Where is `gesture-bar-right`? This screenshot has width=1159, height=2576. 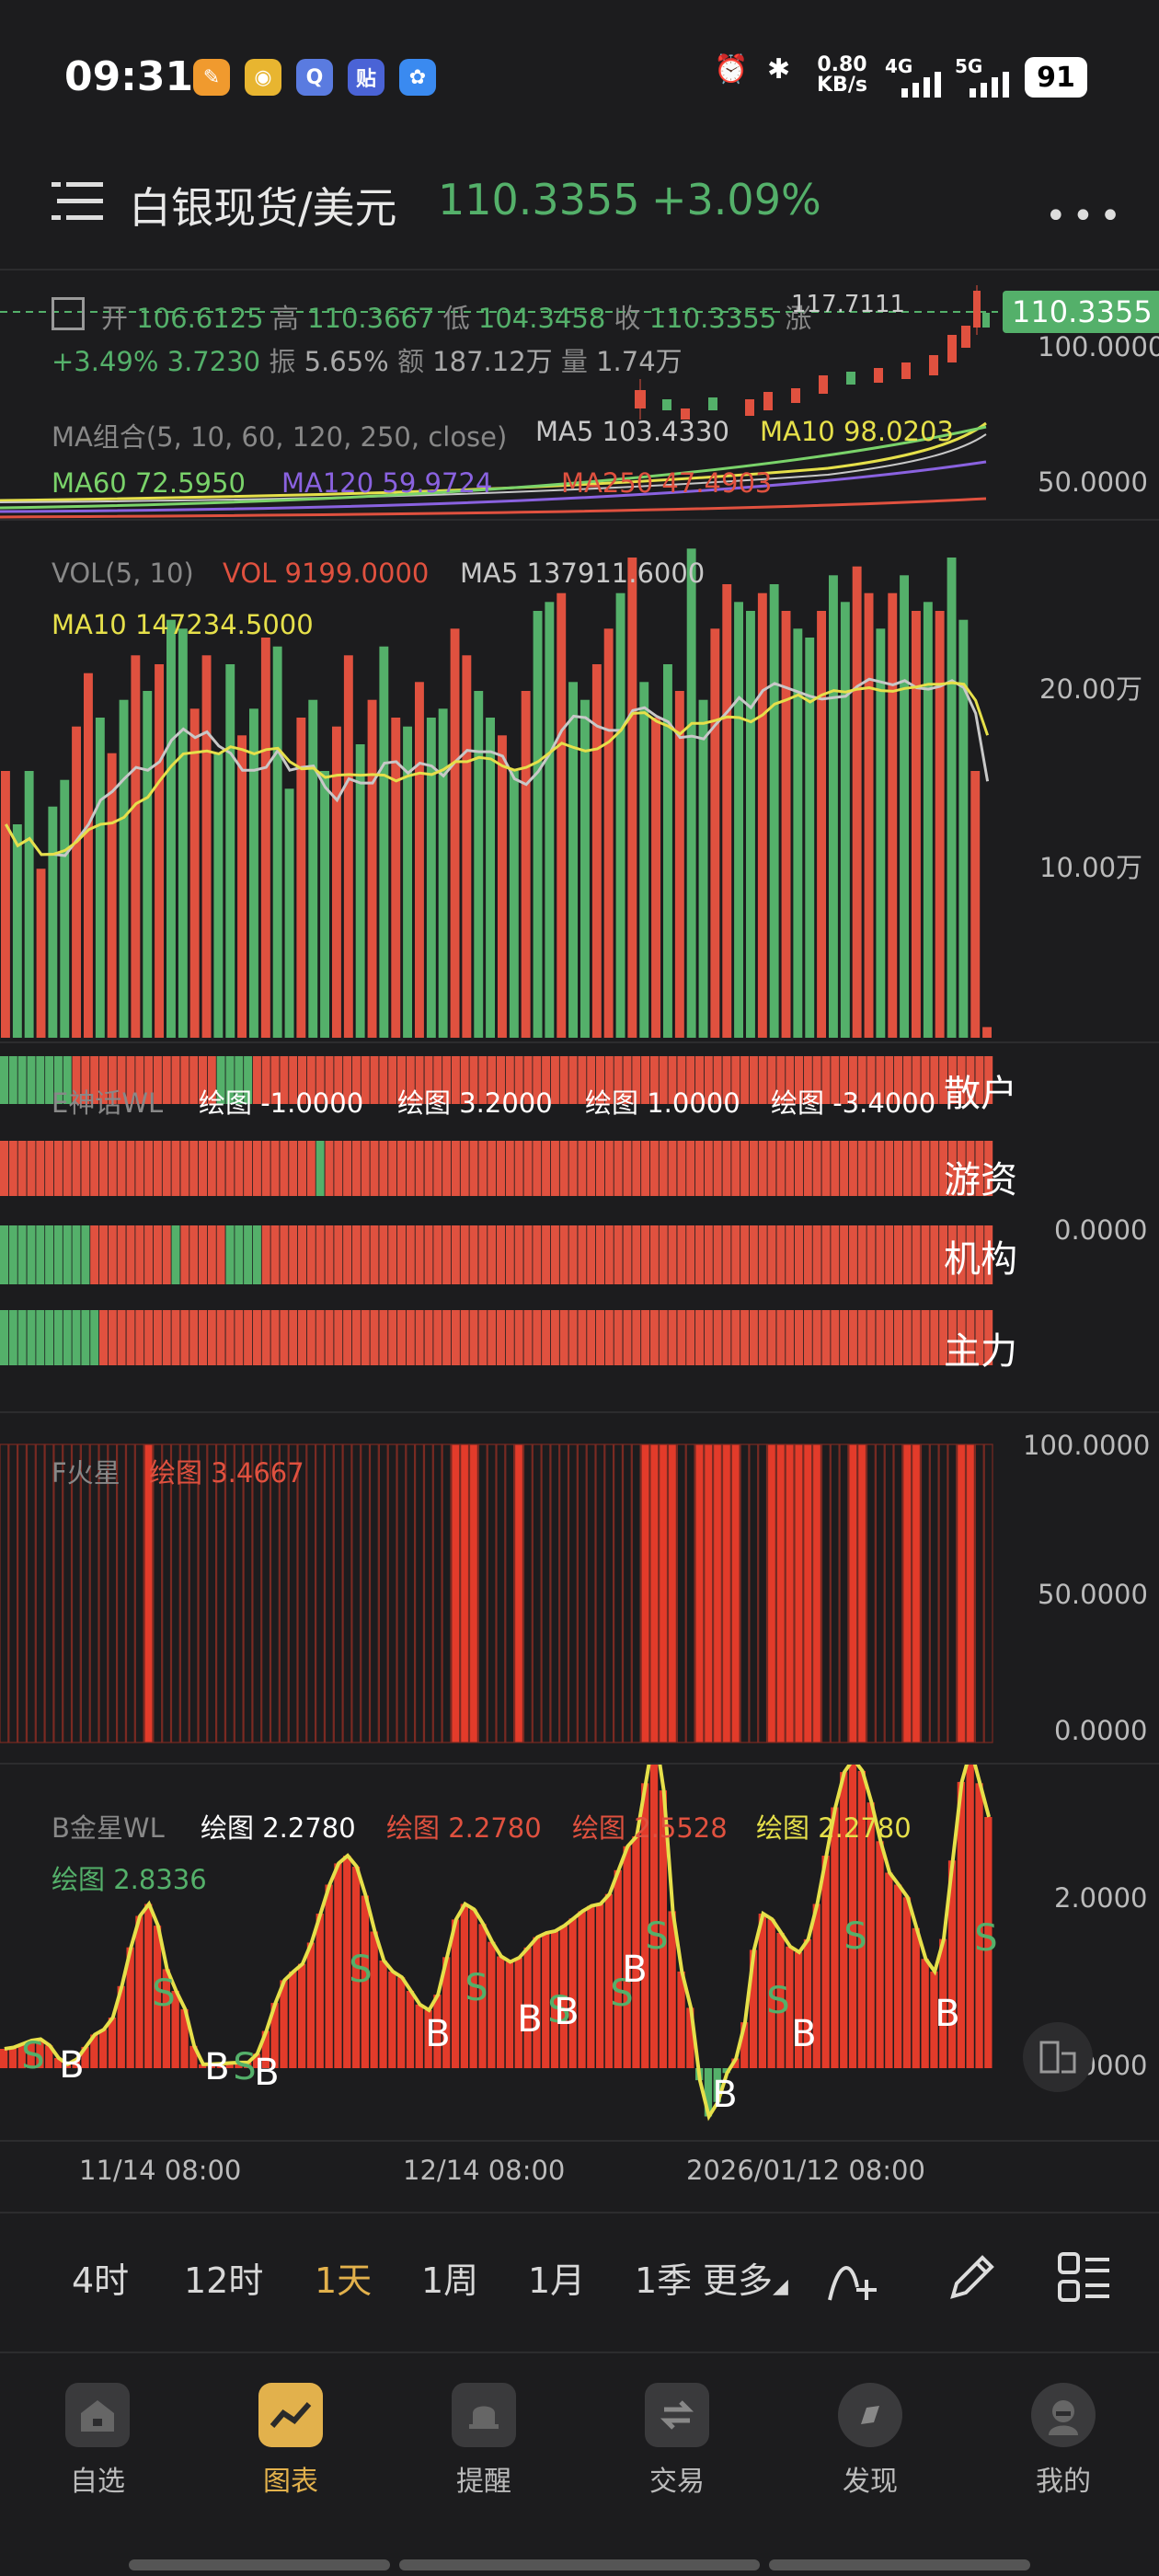
gesture-bar-right is located at coordinates (899, 2564).